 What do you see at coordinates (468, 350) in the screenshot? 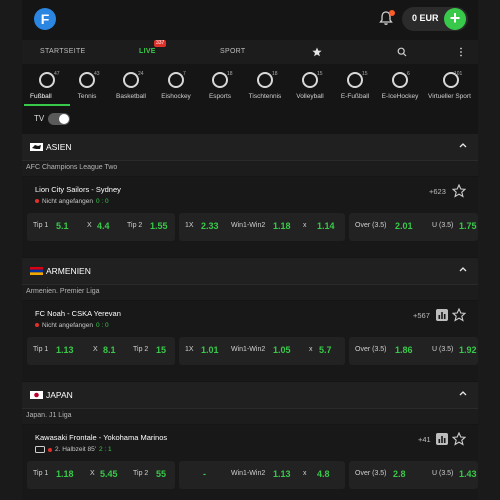
I see `odd-value: 1.92` at bounding box center [468, 350].